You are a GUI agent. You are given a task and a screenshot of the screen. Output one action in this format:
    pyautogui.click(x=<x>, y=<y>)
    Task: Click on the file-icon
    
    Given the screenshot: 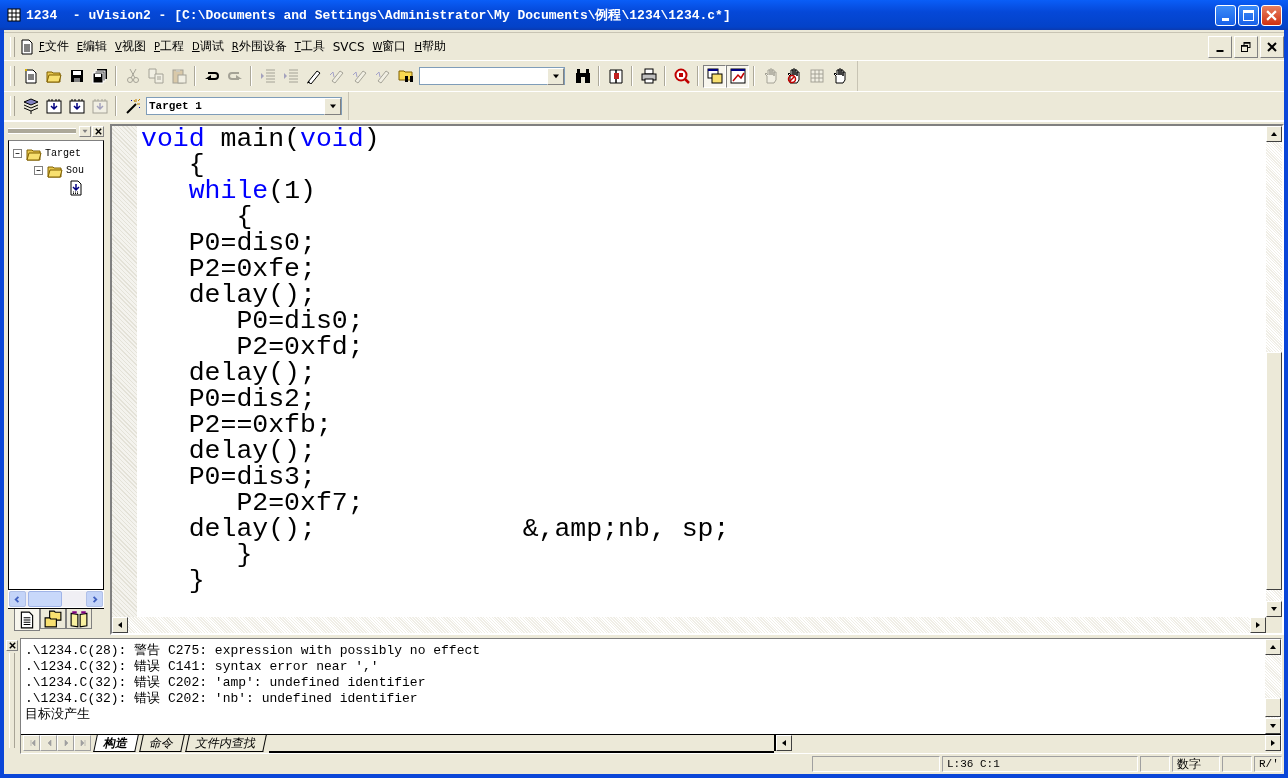 What is the action you would take?
    pyautogui.click(x=76, y=187)
    